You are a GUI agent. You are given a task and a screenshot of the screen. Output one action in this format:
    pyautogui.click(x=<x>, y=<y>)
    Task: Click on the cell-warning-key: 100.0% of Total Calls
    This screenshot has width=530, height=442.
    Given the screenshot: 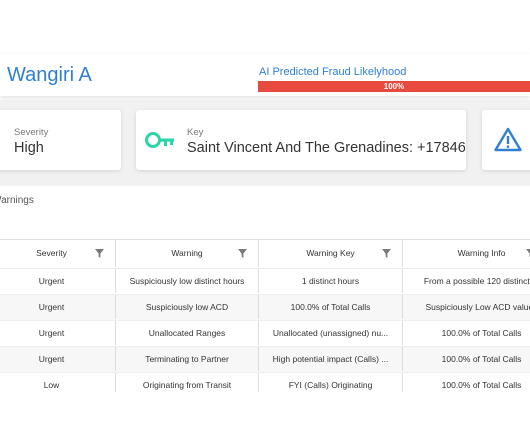 What is the action you would take?
    pyautogui.click(x=331, y=307)
    